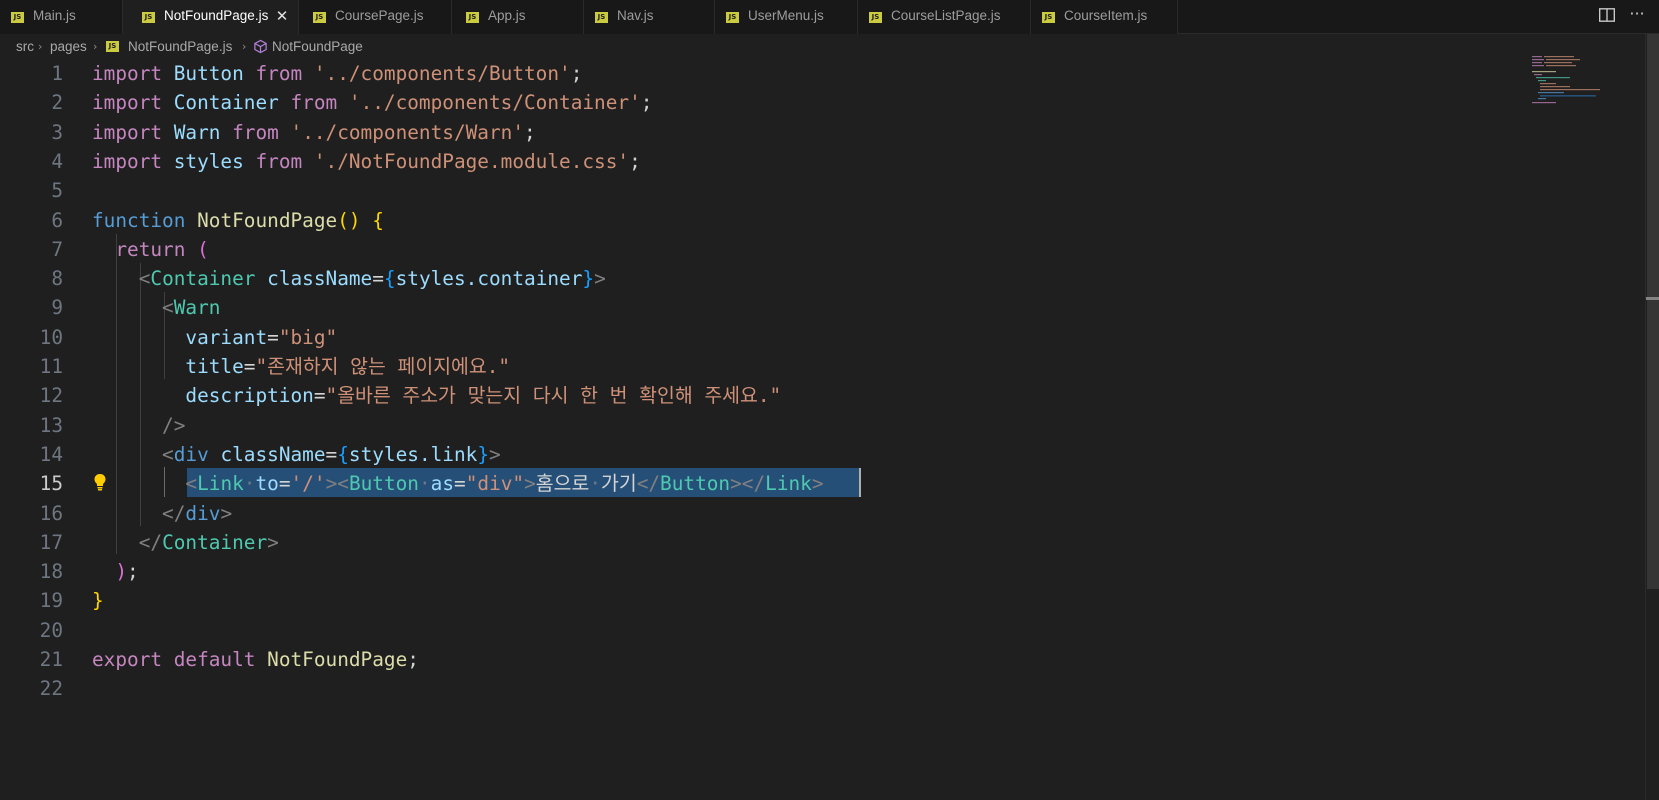 The height and width of the screenshot is (800, 1659). What do you see at coordinates (174, 425) in the screenshot?
I see `code-line-13: />` at bounding box center [174, 425].